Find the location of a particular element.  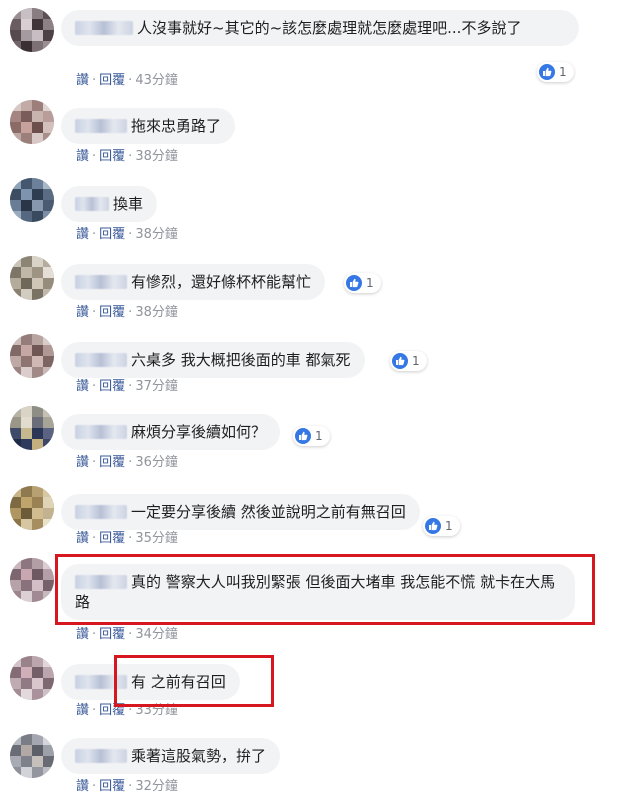

comment-bubble: 換車 is located at coordinates (109, 204).